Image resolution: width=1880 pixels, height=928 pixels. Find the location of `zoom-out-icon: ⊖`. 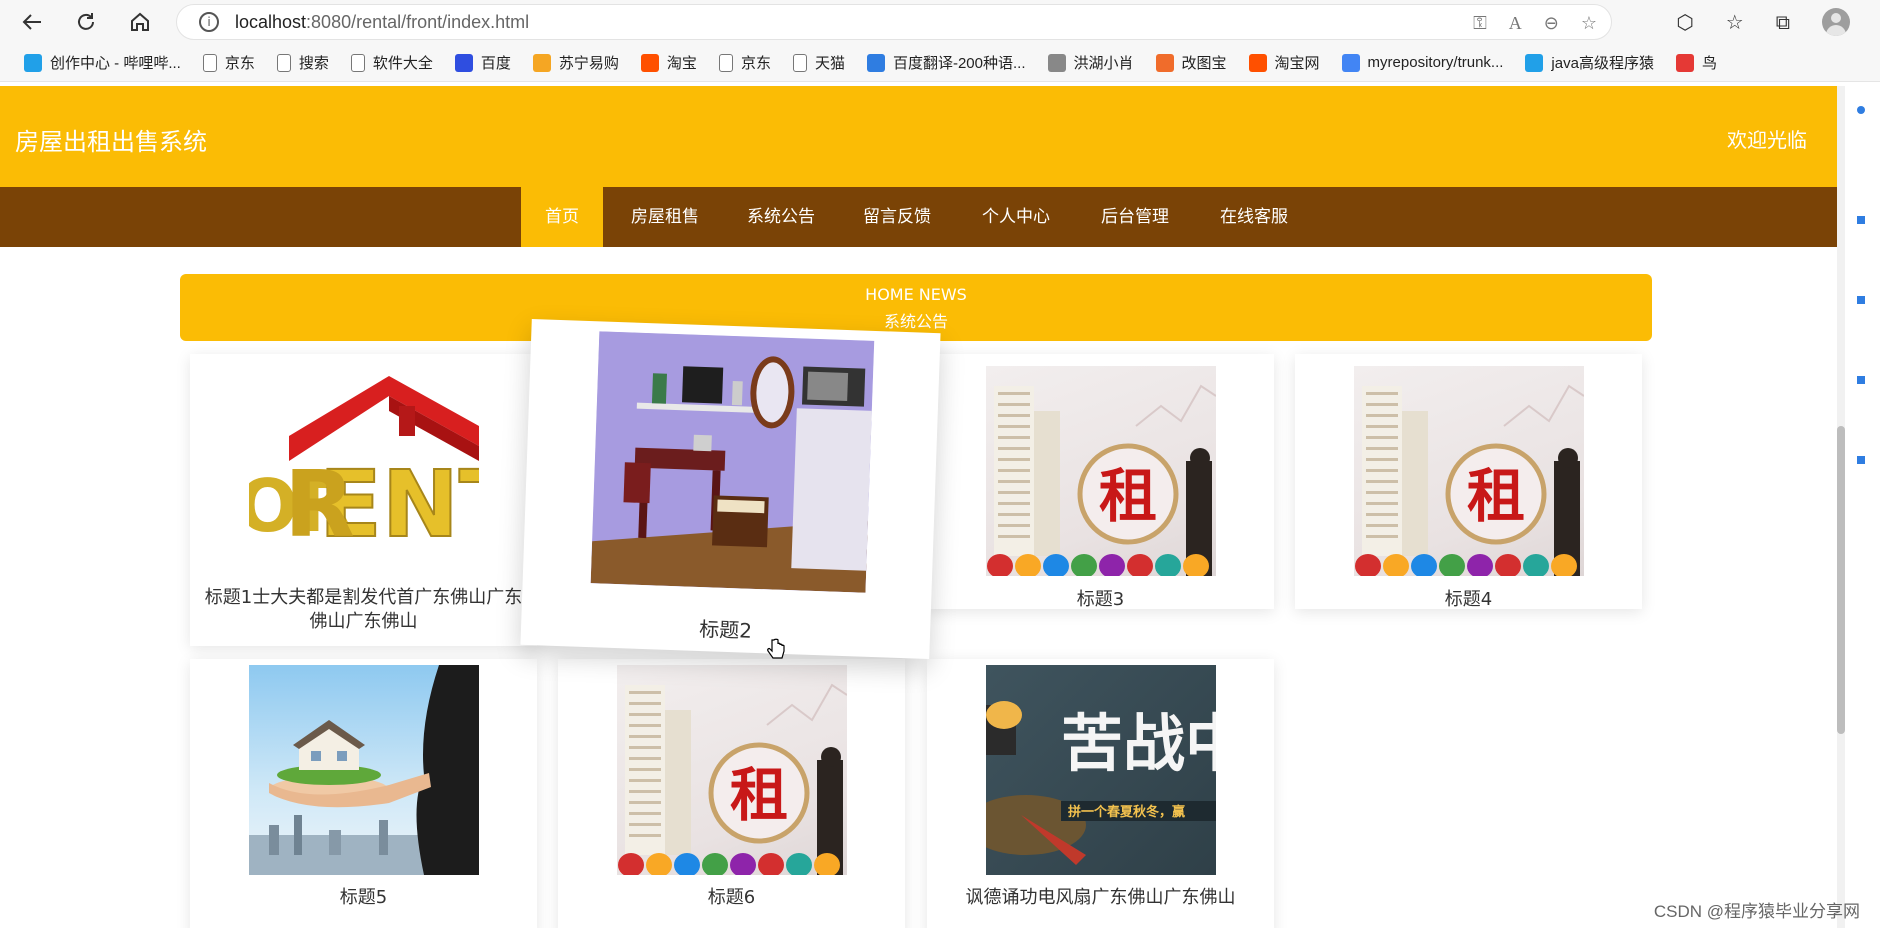

zoom-out-icon: ⊖ is located at coordinates (1551, 23).